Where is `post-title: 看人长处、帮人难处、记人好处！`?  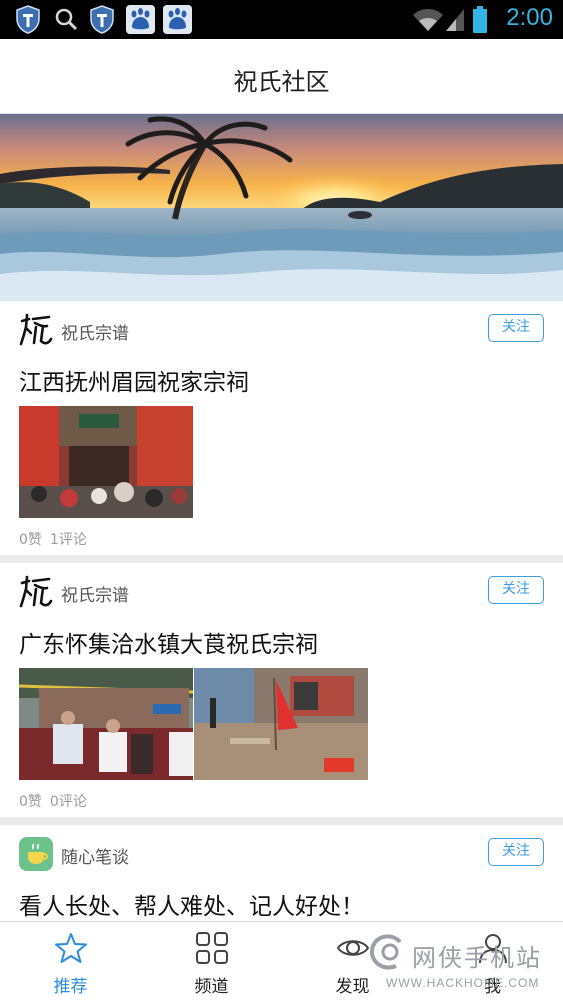
post-title: 看人长处、帮人难处、记人好处！ is located at coordinates (191, 904).